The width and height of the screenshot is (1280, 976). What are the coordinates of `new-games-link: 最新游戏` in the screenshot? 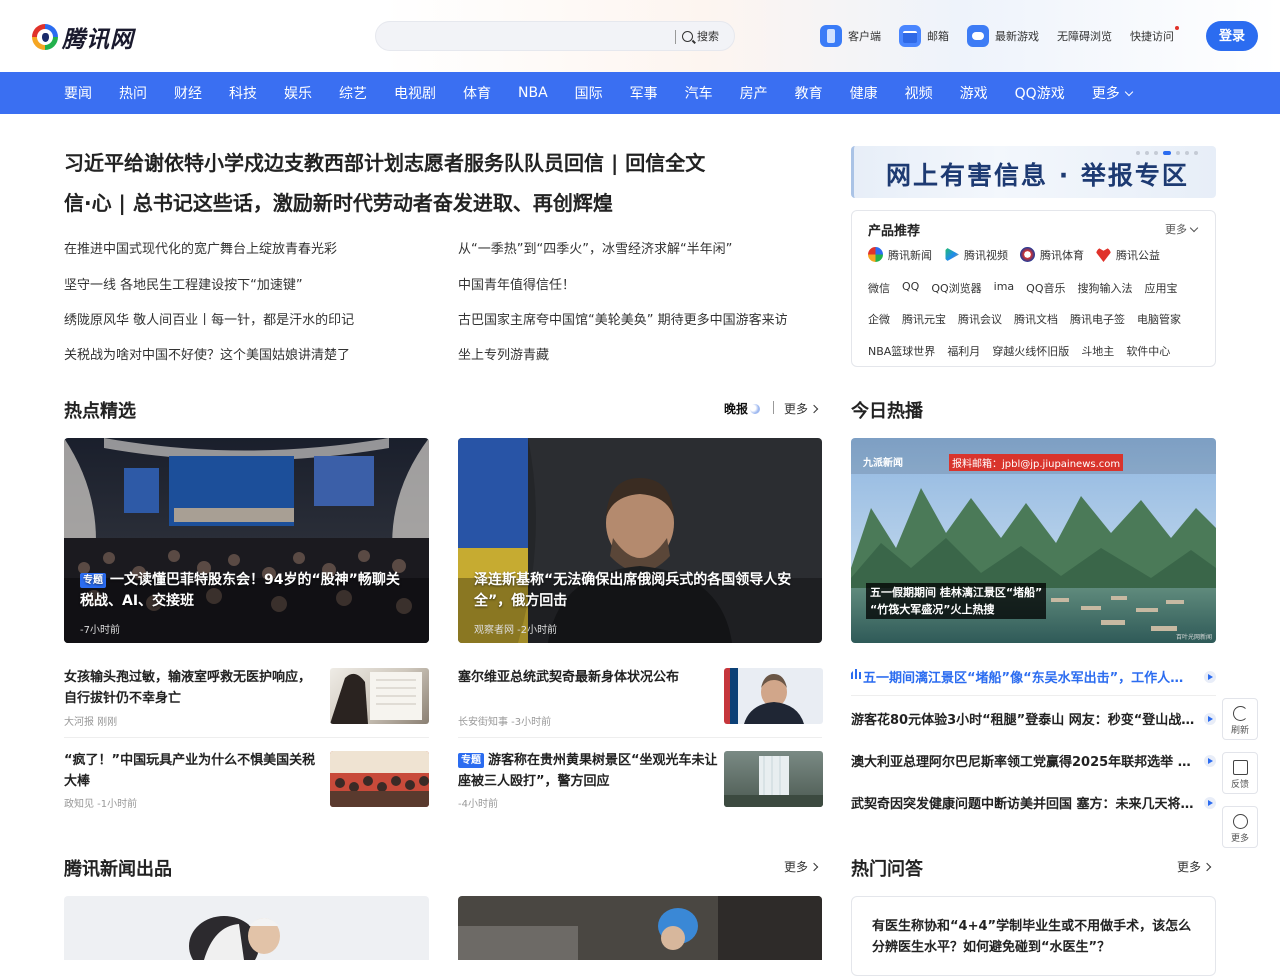 It's located at (1003, 36).